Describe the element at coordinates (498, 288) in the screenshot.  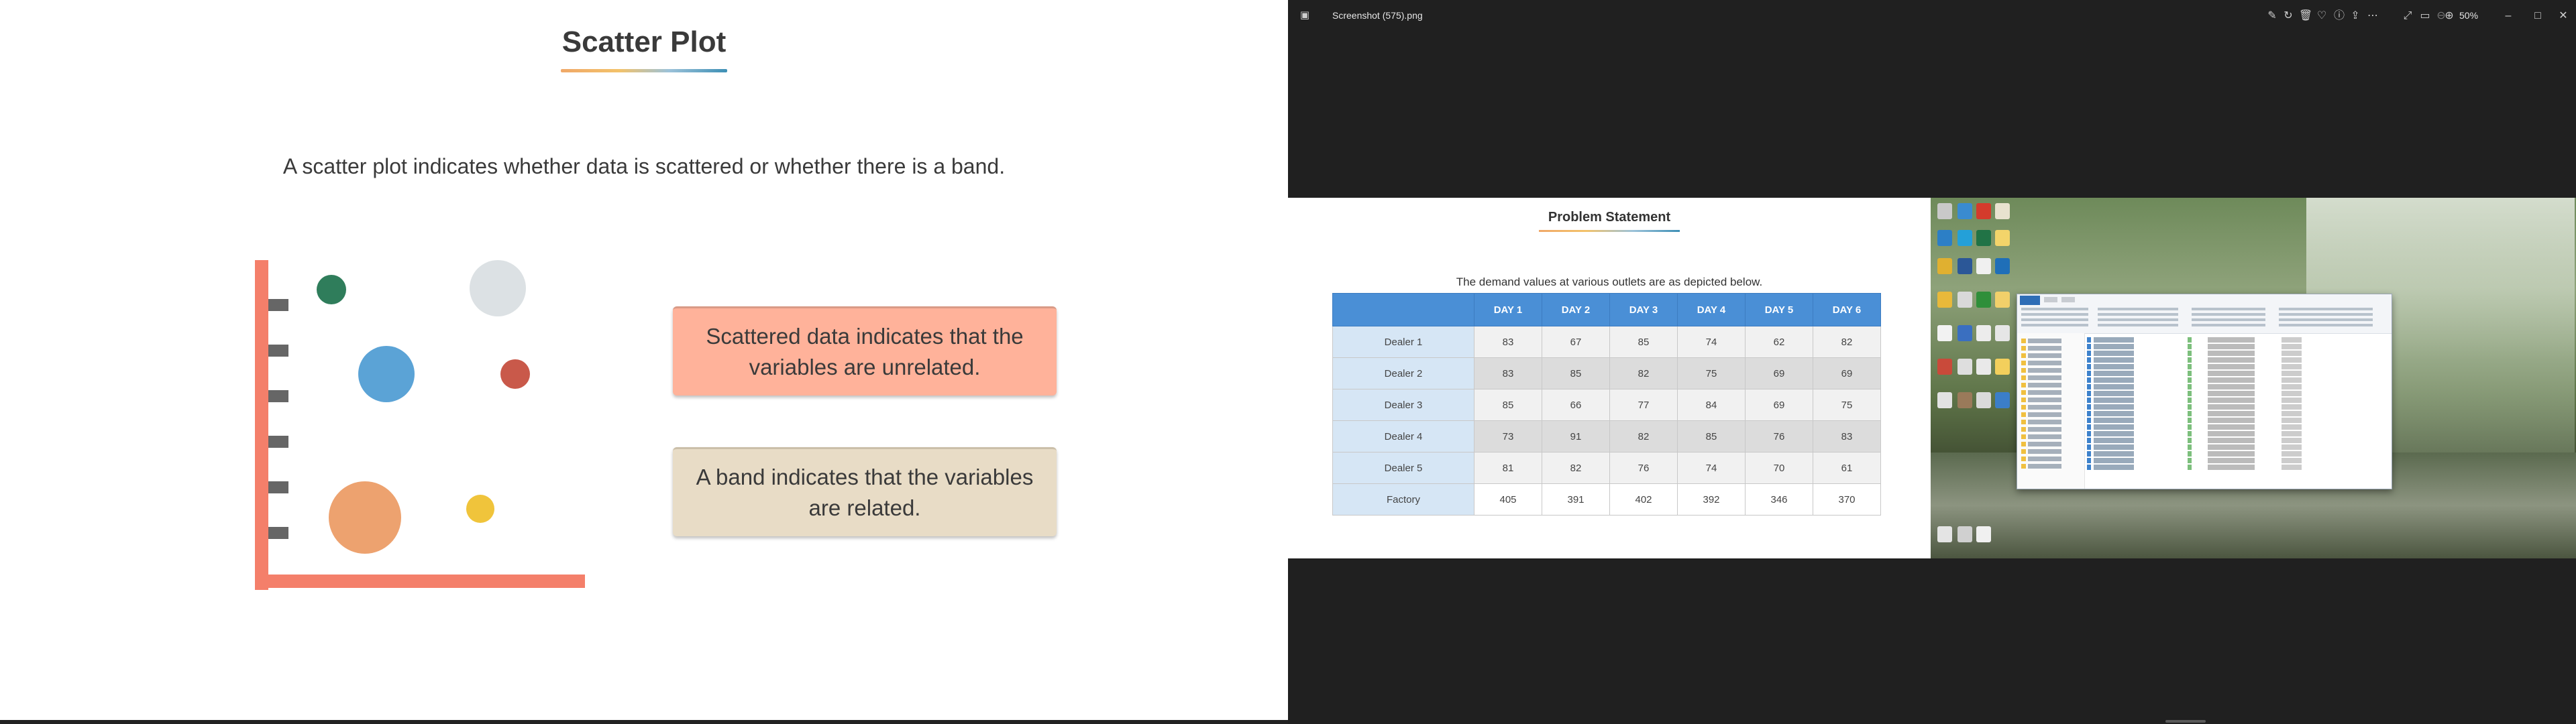
I see `bubble-light-gray` at that location.